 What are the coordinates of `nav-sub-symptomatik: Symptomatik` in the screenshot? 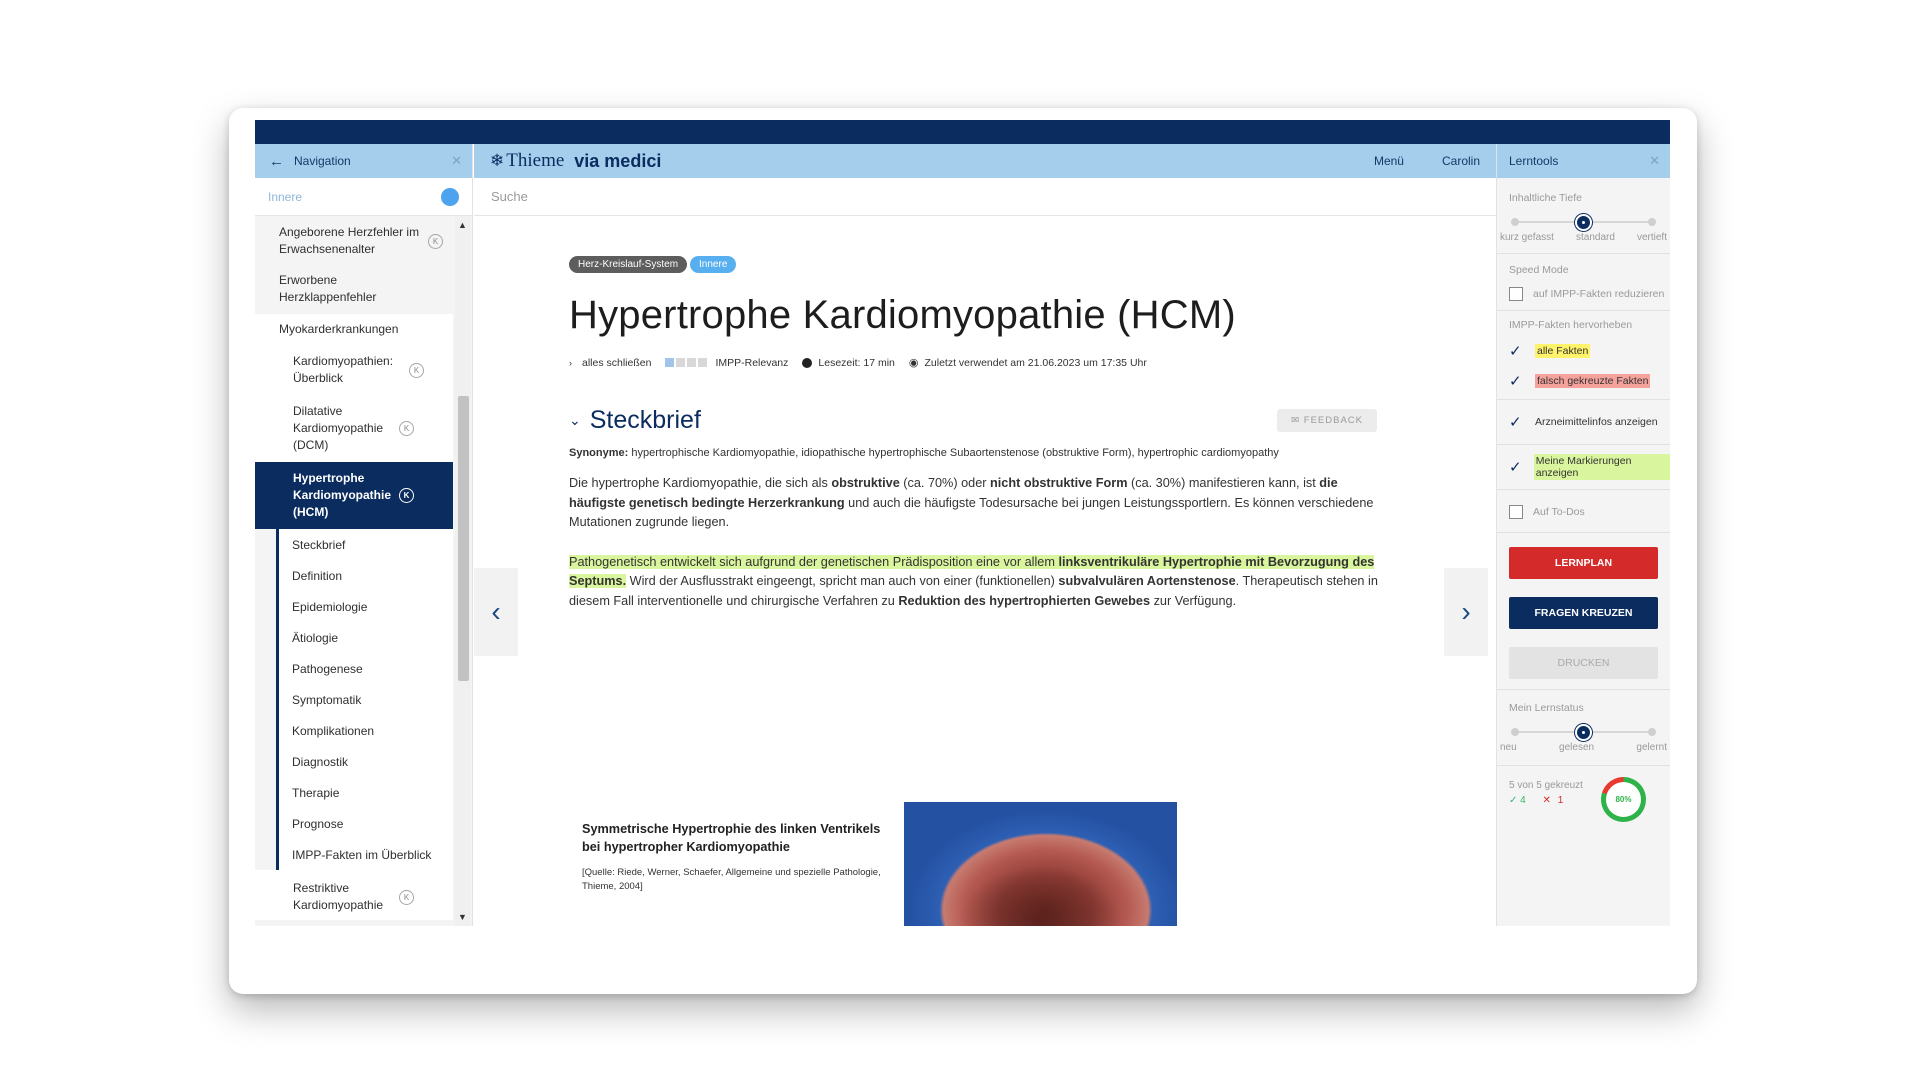 It's located at (364, 699).